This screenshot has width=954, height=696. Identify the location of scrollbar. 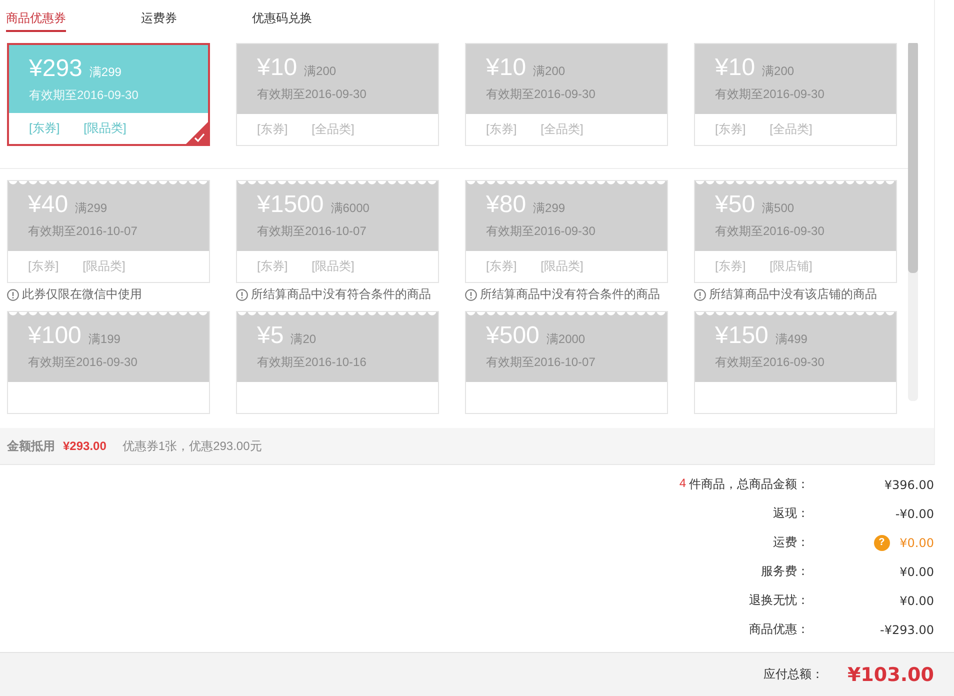
(913, 222).